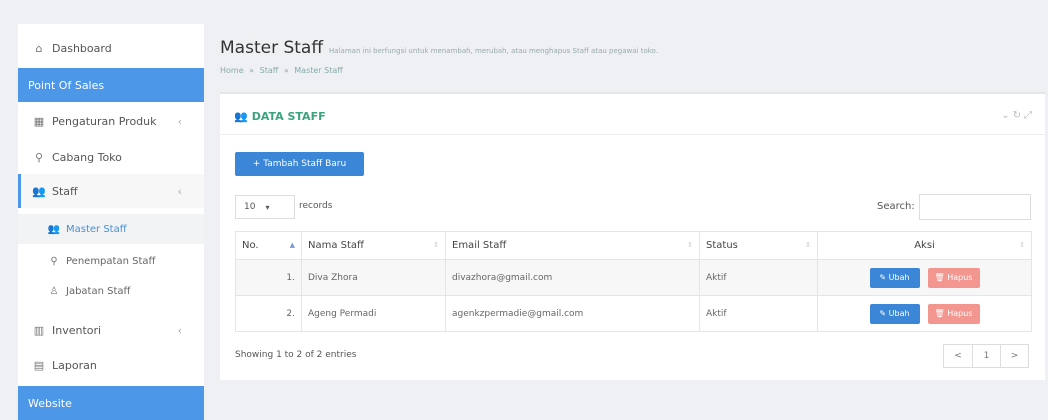  I want to click on records-per-page-select: 10 ▾, so click(265, 207).